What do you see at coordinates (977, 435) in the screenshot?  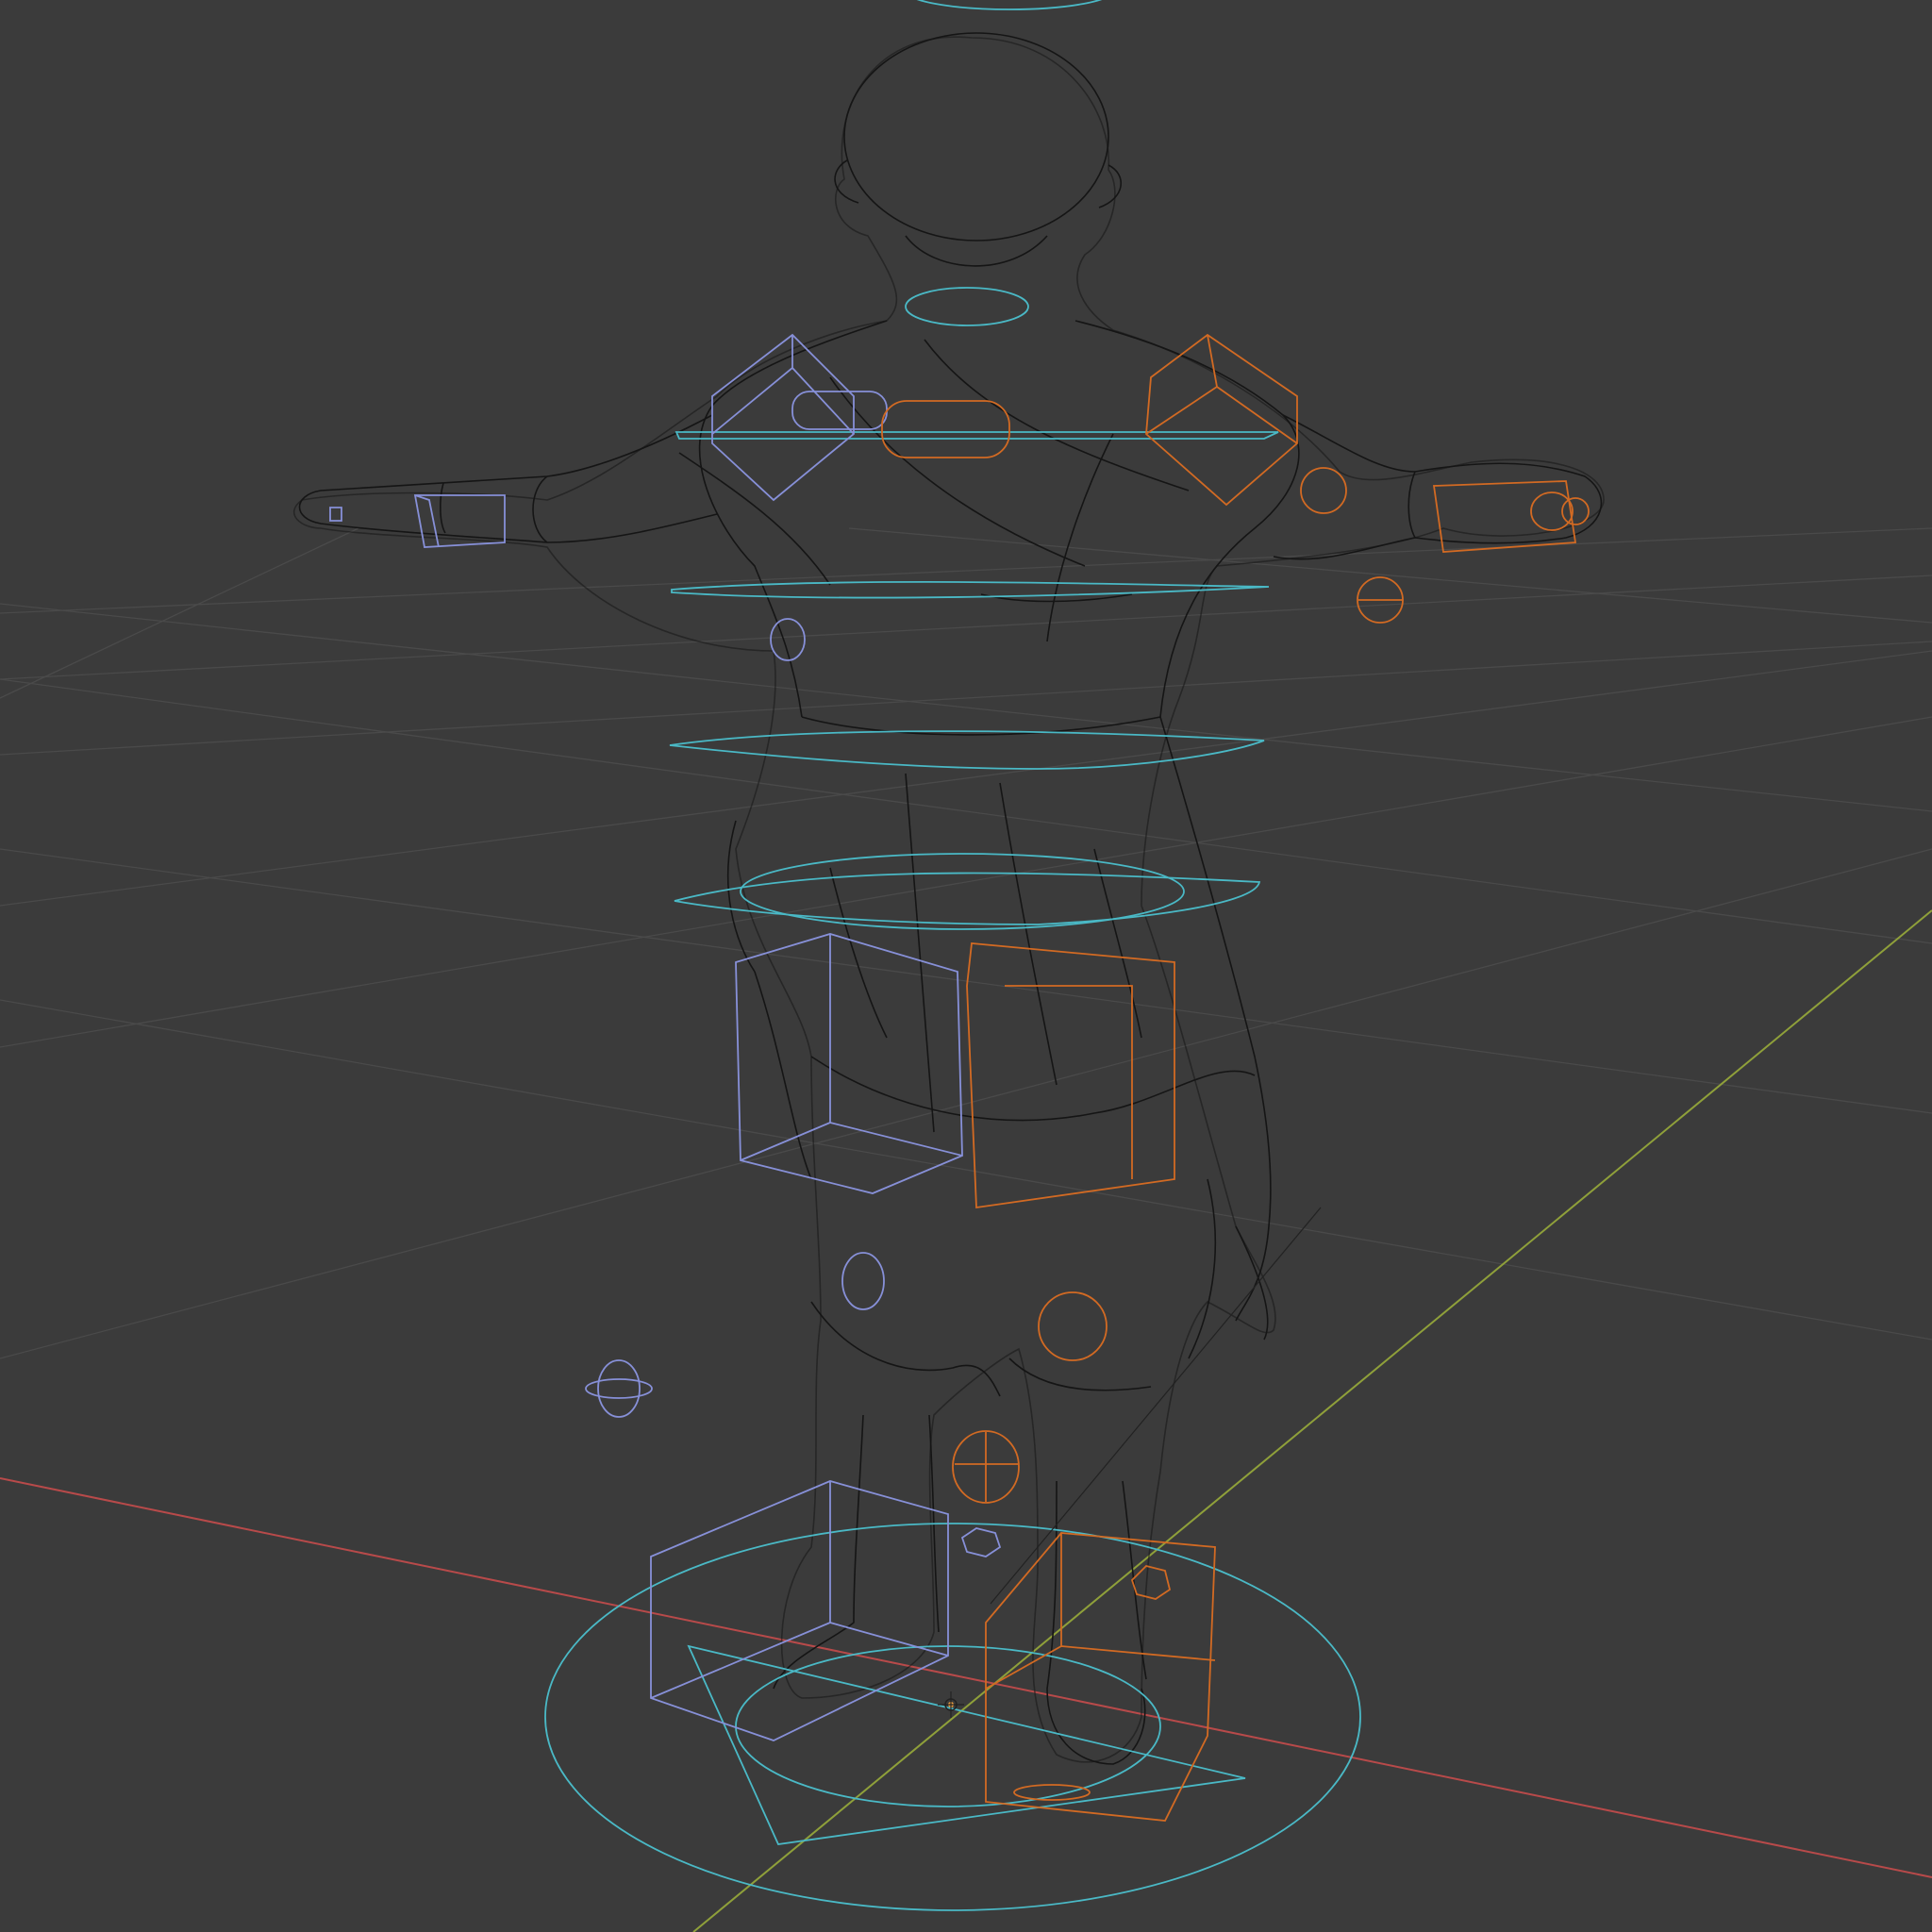 I see `chest-control` at bounding box center [977, 435].